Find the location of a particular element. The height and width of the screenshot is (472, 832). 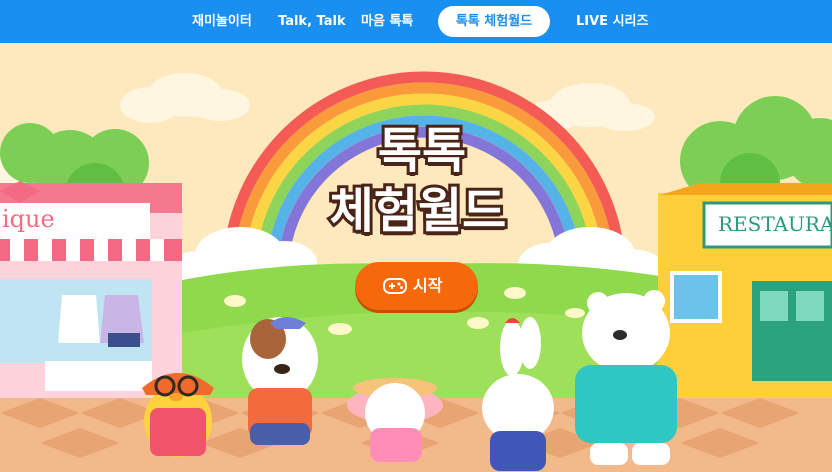

nav-item-experience-world: 톡톡 체험월드 is located at coordinates (494, 21).